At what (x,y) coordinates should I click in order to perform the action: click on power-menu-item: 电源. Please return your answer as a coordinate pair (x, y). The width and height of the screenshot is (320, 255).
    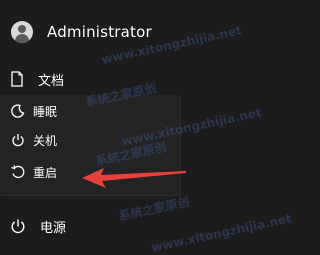
    Looking at the image, I should click on (38, 226).